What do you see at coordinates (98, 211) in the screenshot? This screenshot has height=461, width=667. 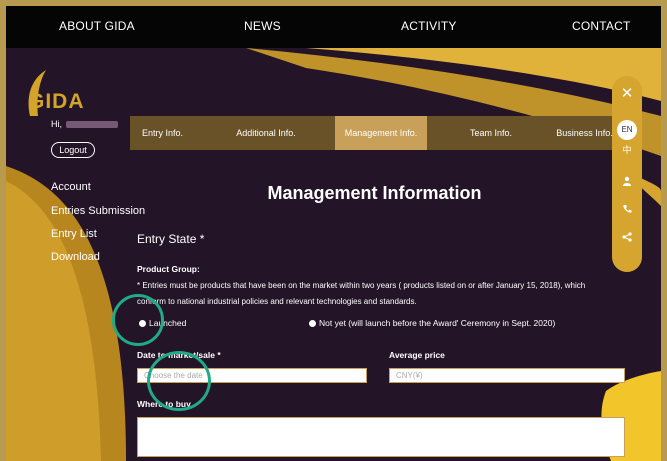 I see `sidebar-item-entries-submission: Entries Submission` at bounding box center [98, 211].